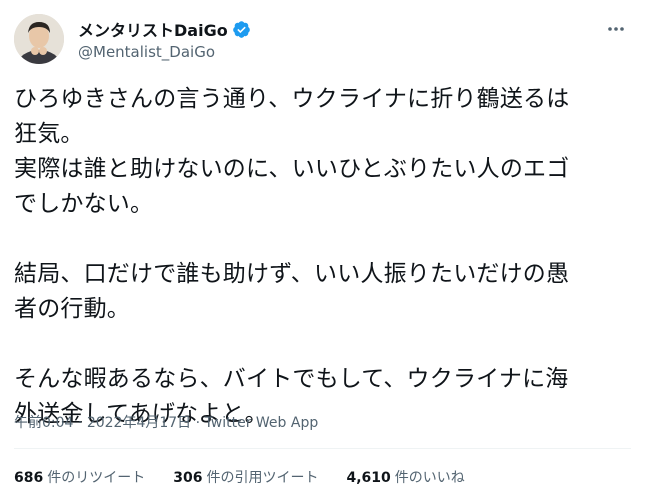 The width and height of the screenshot is (645, 500). What do you see at coordinates (322, 40) in the screenshot?
I see `tweet-header: メンタリストDaiGo @Mentalist_DaiGo` at bounding box center [322, 40].